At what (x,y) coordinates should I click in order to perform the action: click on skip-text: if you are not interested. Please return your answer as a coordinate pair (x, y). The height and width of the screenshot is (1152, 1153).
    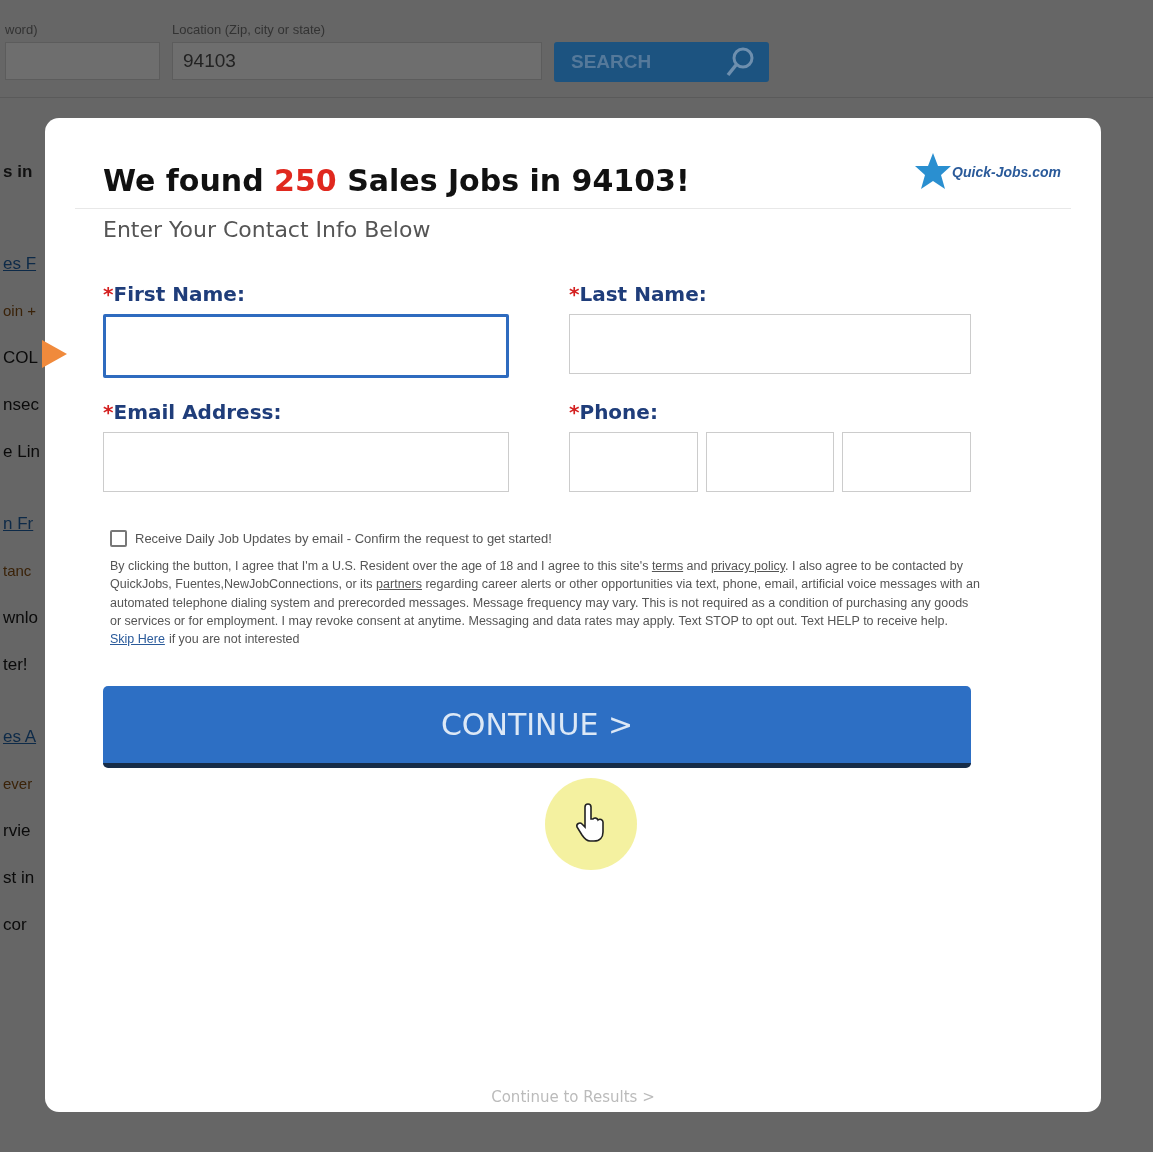
    Looking at the image, I should click on (234, 640).